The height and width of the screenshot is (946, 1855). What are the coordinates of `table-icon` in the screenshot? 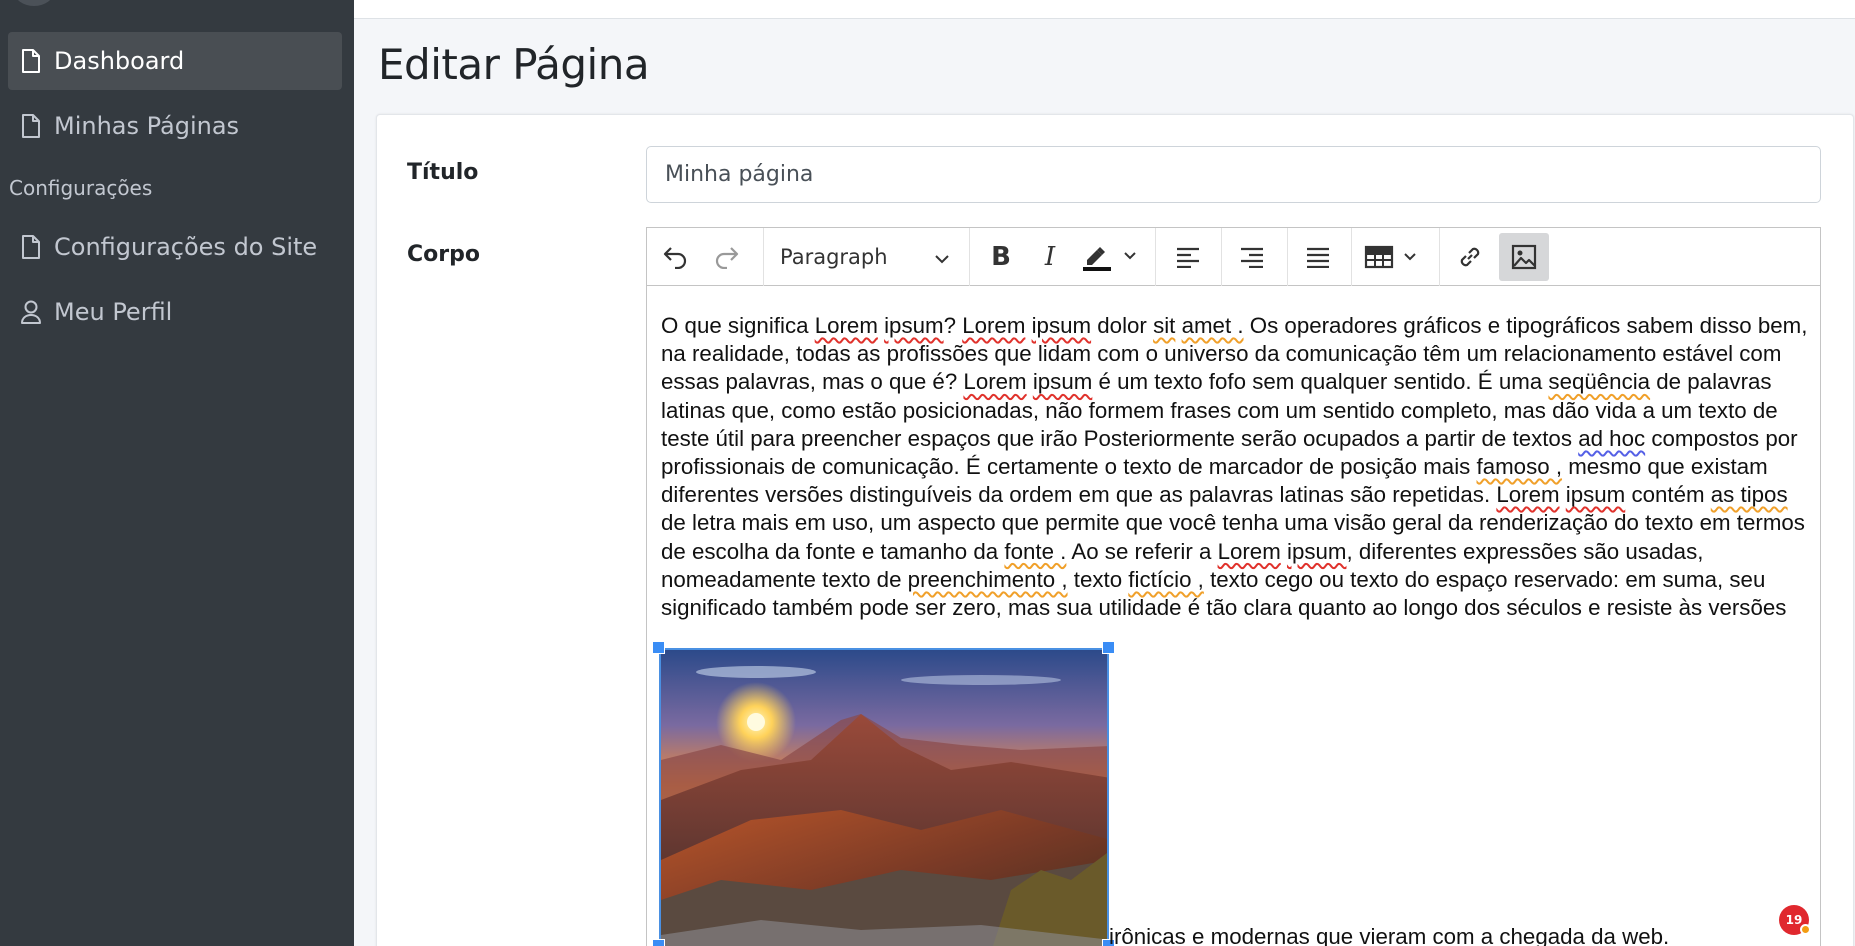 It's located at (1395, 257).